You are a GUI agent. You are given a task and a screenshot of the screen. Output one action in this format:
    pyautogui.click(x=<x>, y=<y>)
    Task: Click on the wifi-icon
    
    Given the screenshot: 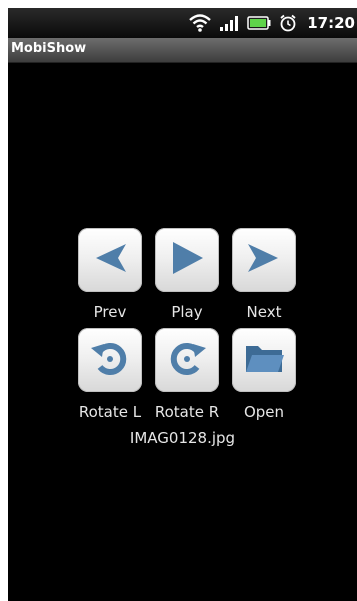 What is the action you would take?
    pyautogui.click(x=200, y=23)
    